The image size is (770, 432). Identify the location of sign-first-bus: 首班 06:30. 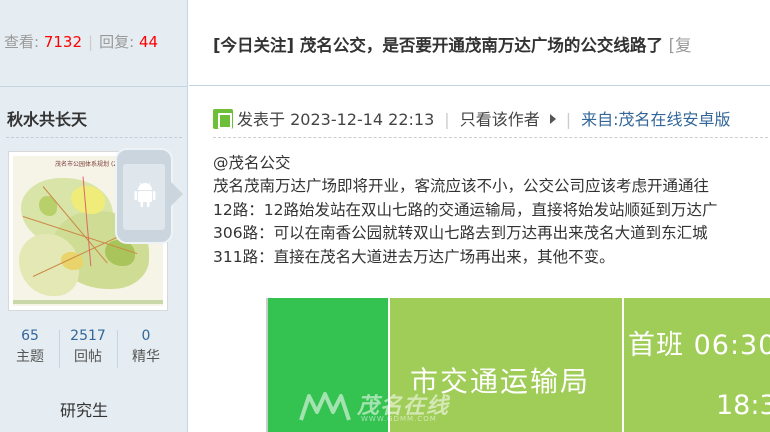
(699, 345).